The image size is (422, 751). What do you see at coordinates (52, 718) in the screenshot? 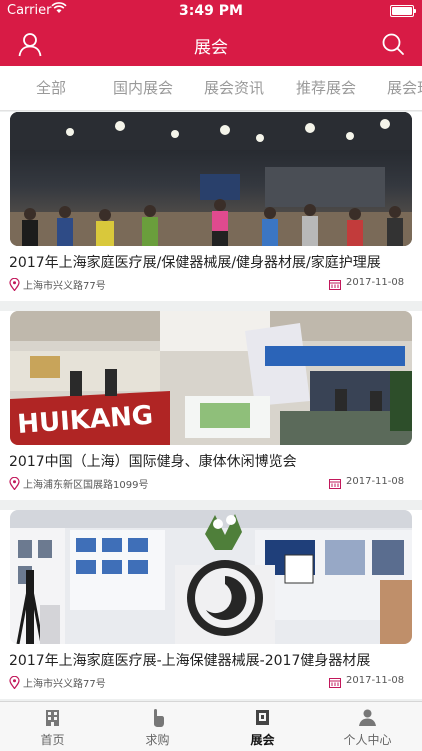
I see `building-icon` at bounding box center [52, 718].